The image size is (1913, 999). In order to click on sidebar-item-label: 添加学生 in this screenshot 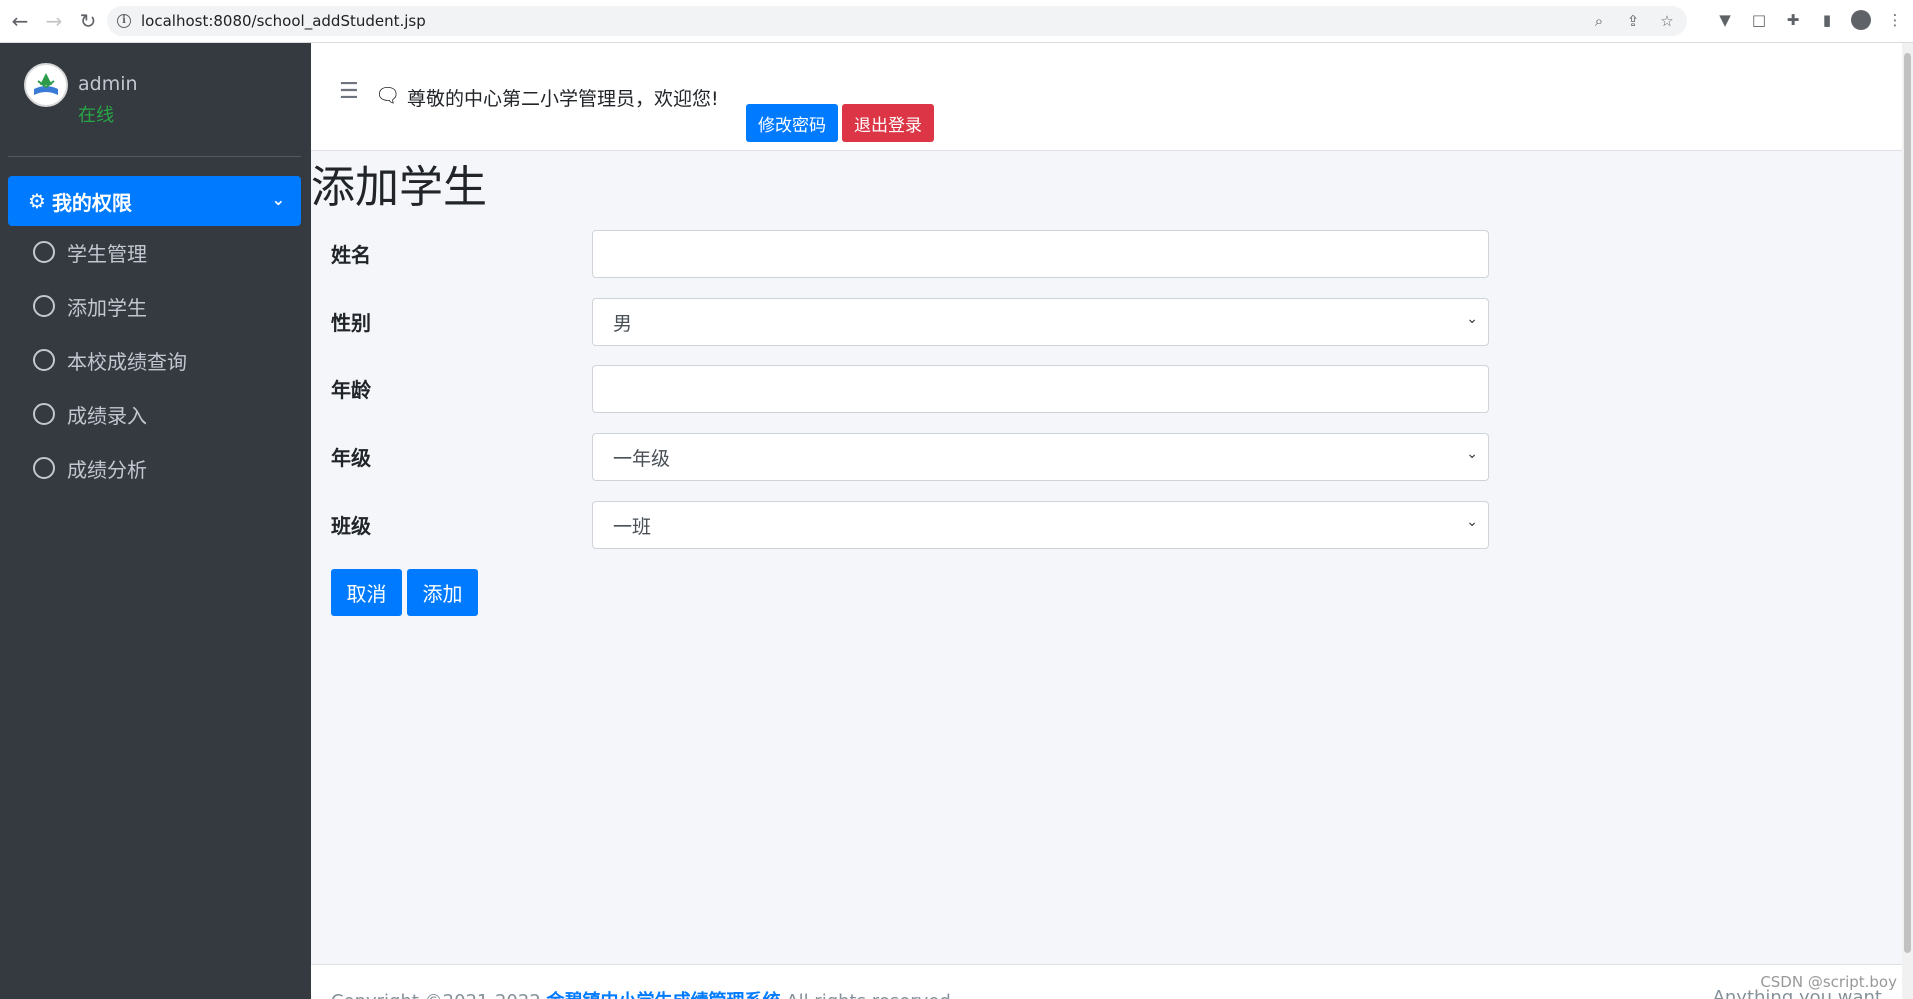, I will do `click(107, 307)`.